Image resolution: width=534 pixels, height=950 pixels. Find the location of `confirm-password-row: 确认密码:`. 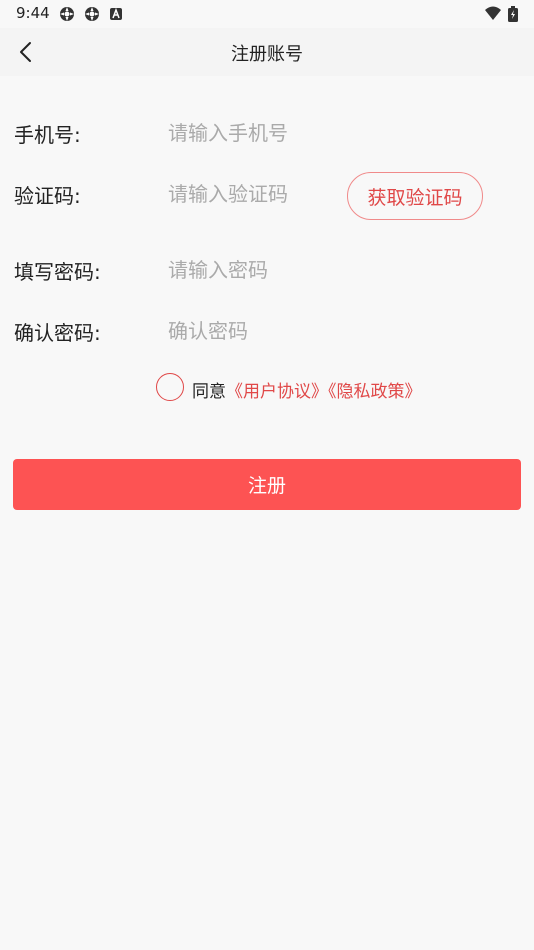

confirm-password-row: 确认密码: is located at coordinates (267, 331).